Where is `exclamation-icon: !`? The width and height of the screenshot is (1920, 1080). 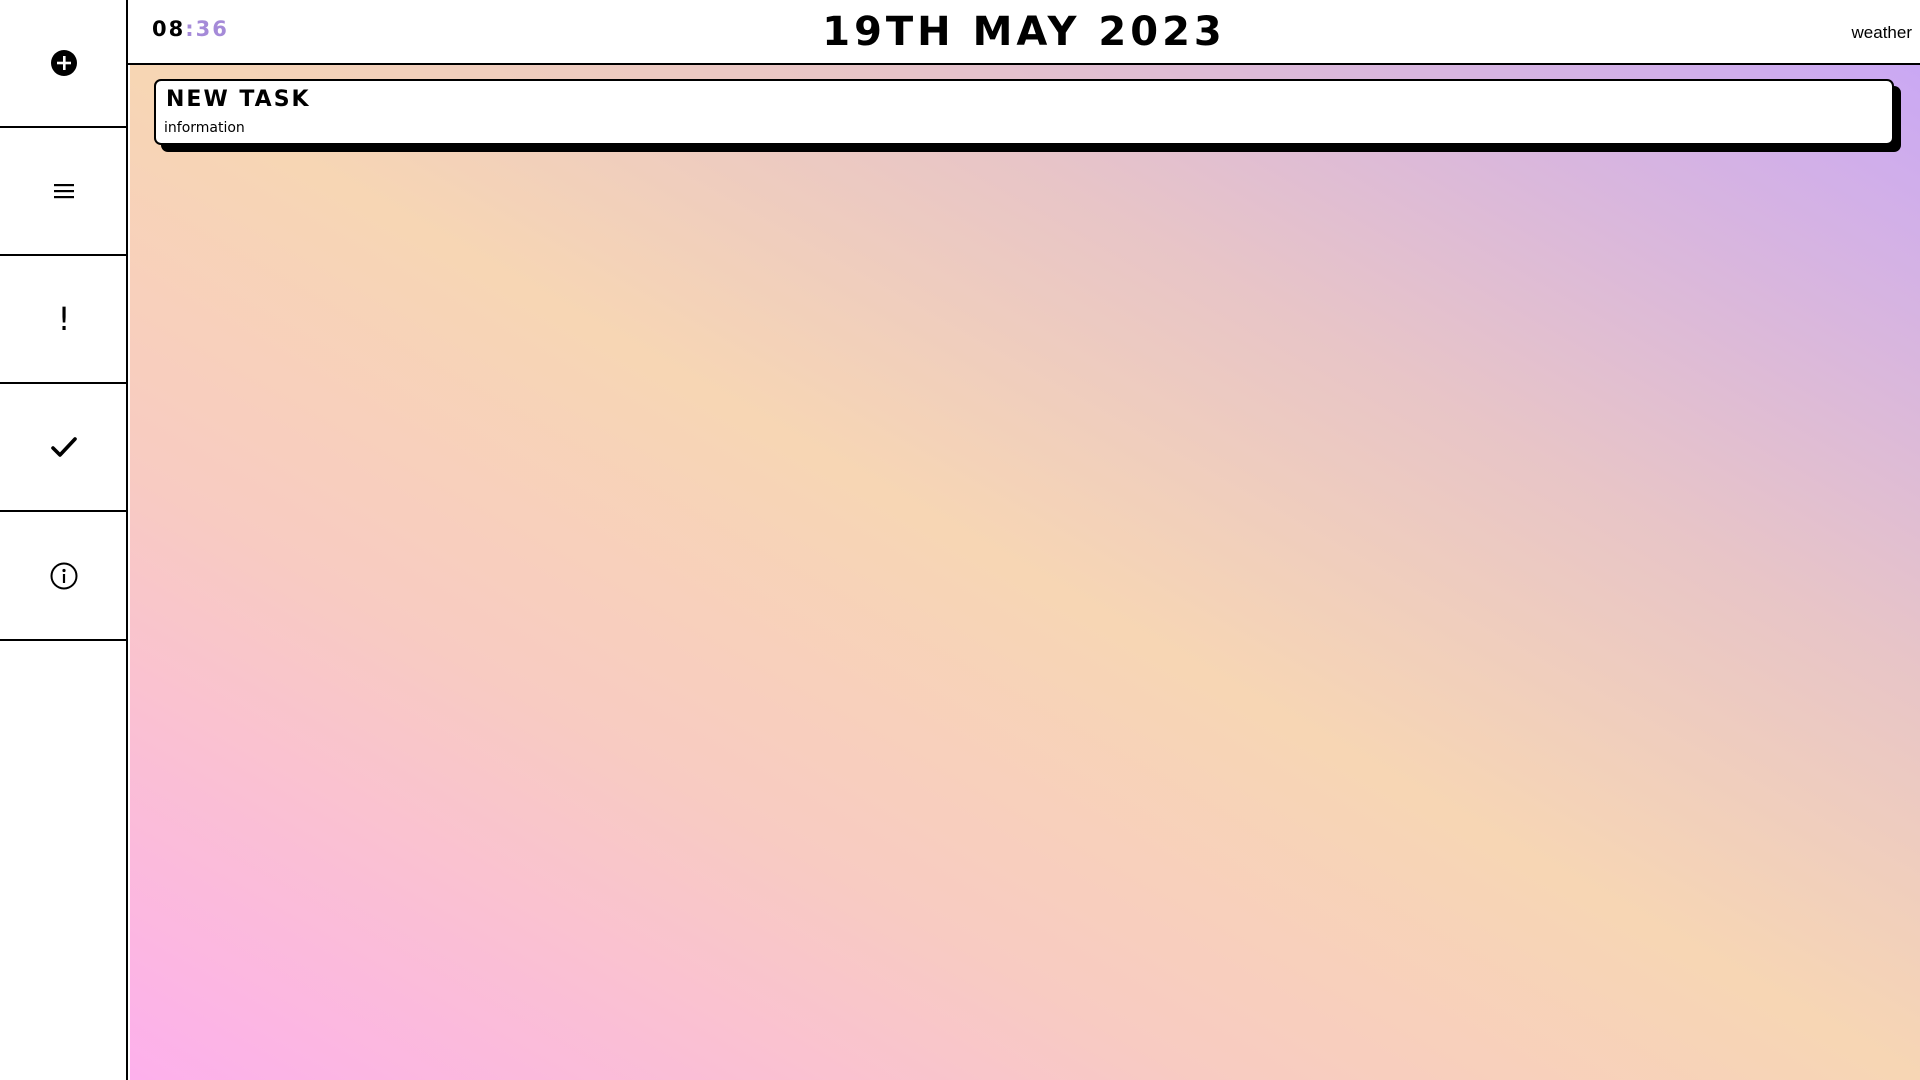 exclamation-icon: ! is located at coordinates (64, 319).